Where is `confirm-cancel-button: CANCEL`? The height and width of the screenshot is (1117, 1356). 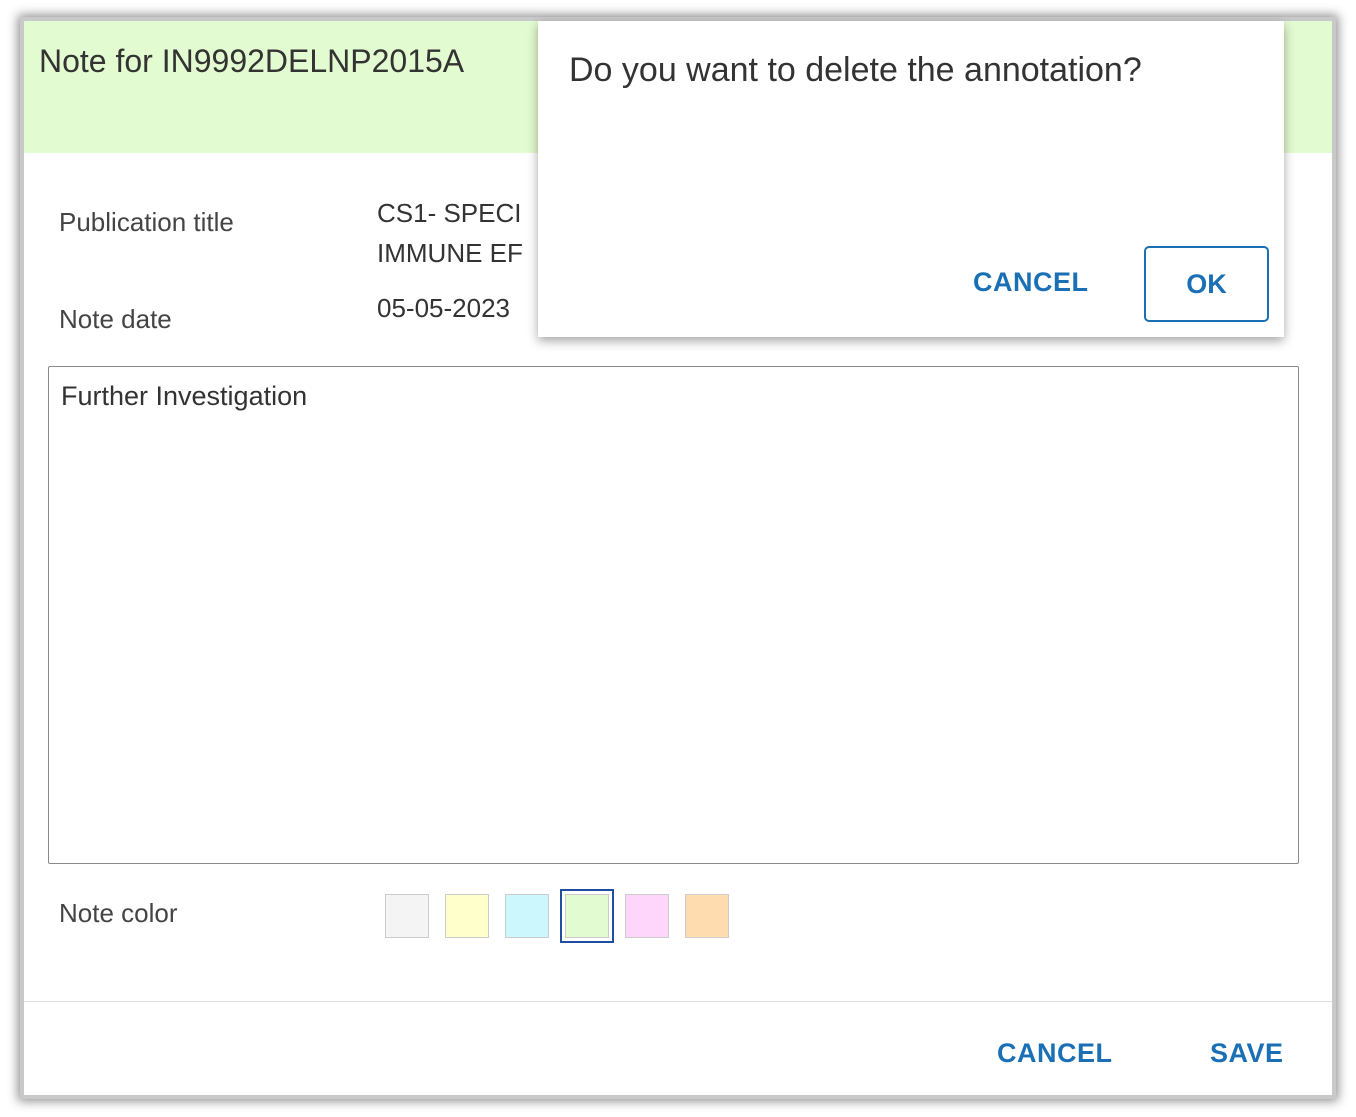 confirm-cancel-button: CANCEL is located at coordinates (1031, 282).